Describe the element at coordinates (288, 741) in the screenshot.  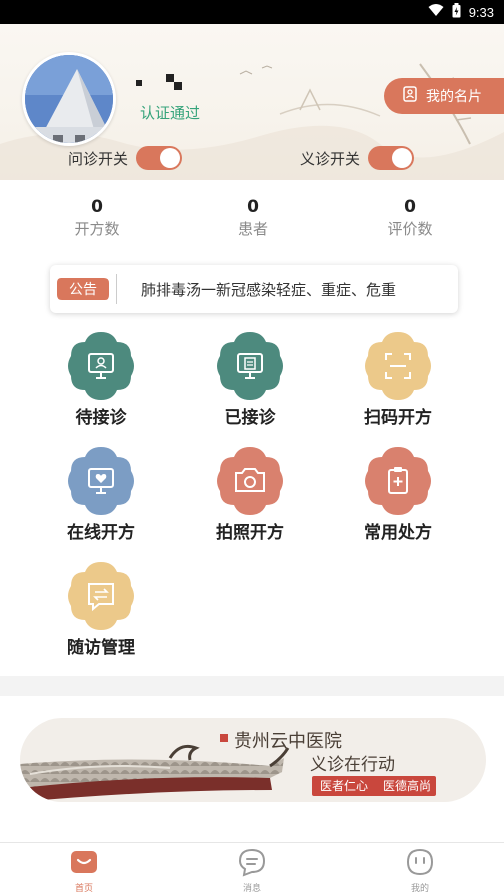
I see `banner-title: 贵州云中医院` at that location.